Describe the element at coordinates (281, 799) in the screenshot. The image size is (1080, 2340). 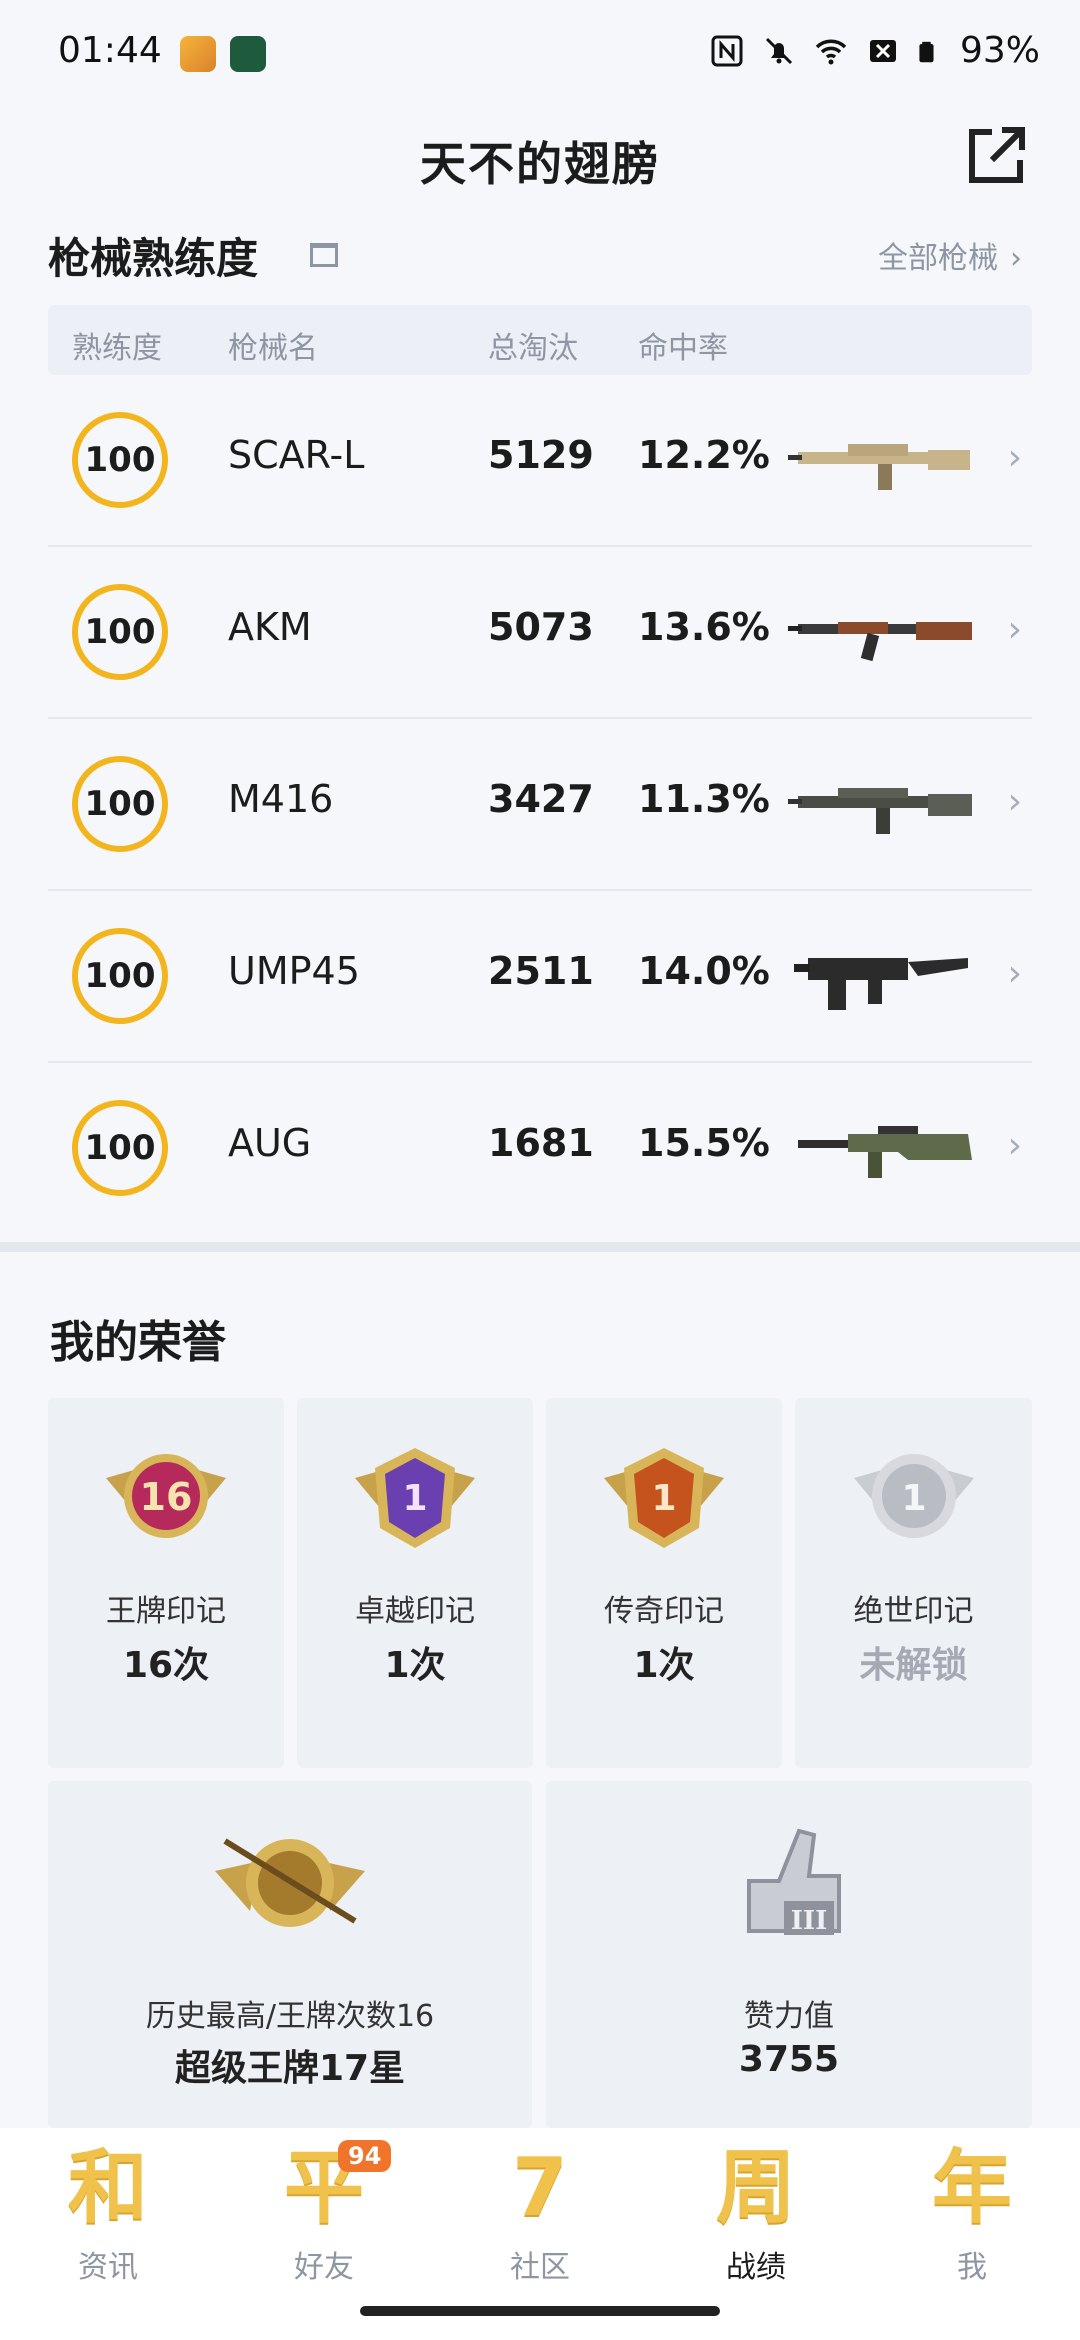
I see `weapon-name: M416` at that location.